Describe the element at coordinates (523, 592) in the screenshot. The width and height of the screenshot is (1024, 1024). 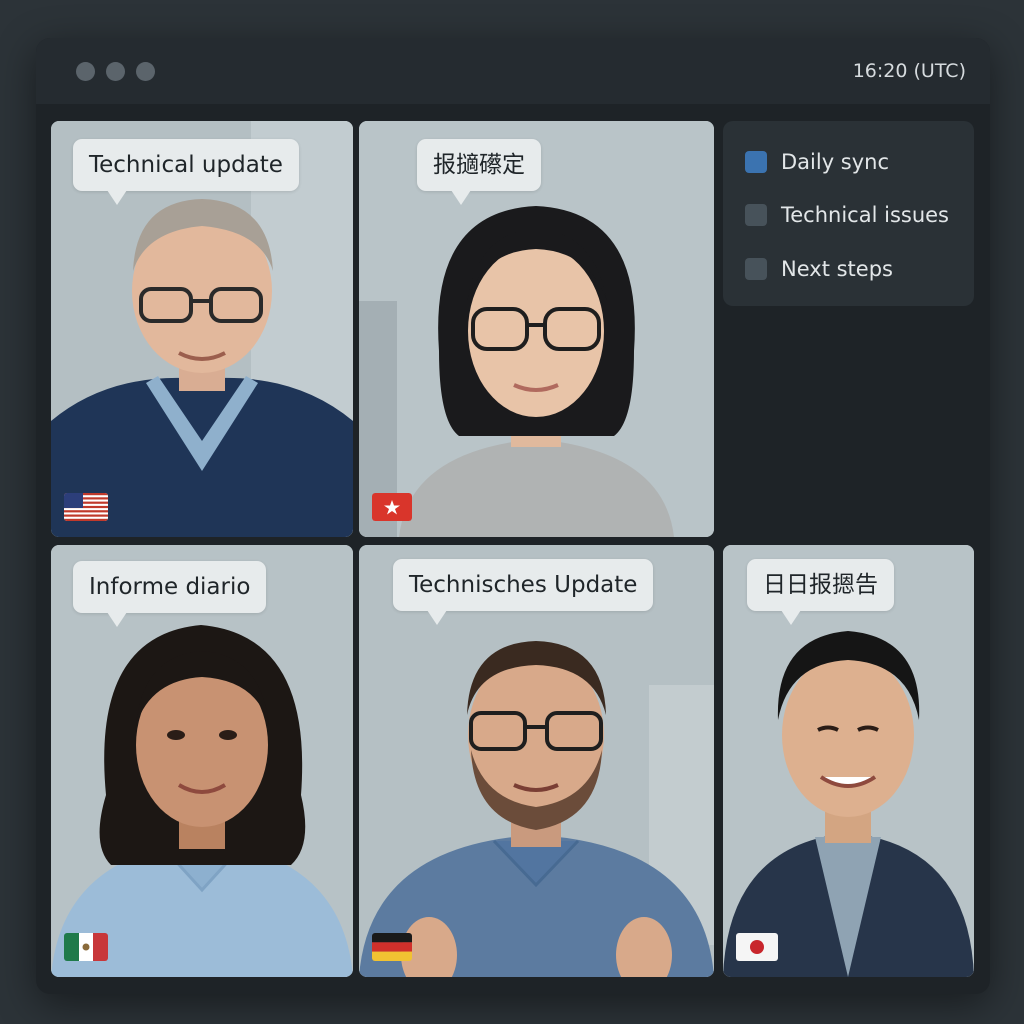
I see `caption-bubble: Technisches Update` at that location.